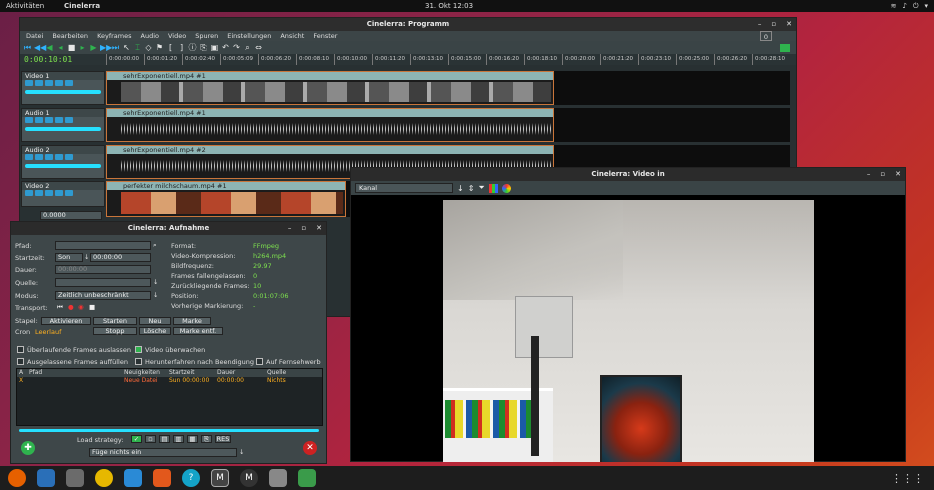 This screenshot has height=490, width=934. Describe the element at coordinates (133, 478) in the screenshot. I see `writer-icon` at that location.